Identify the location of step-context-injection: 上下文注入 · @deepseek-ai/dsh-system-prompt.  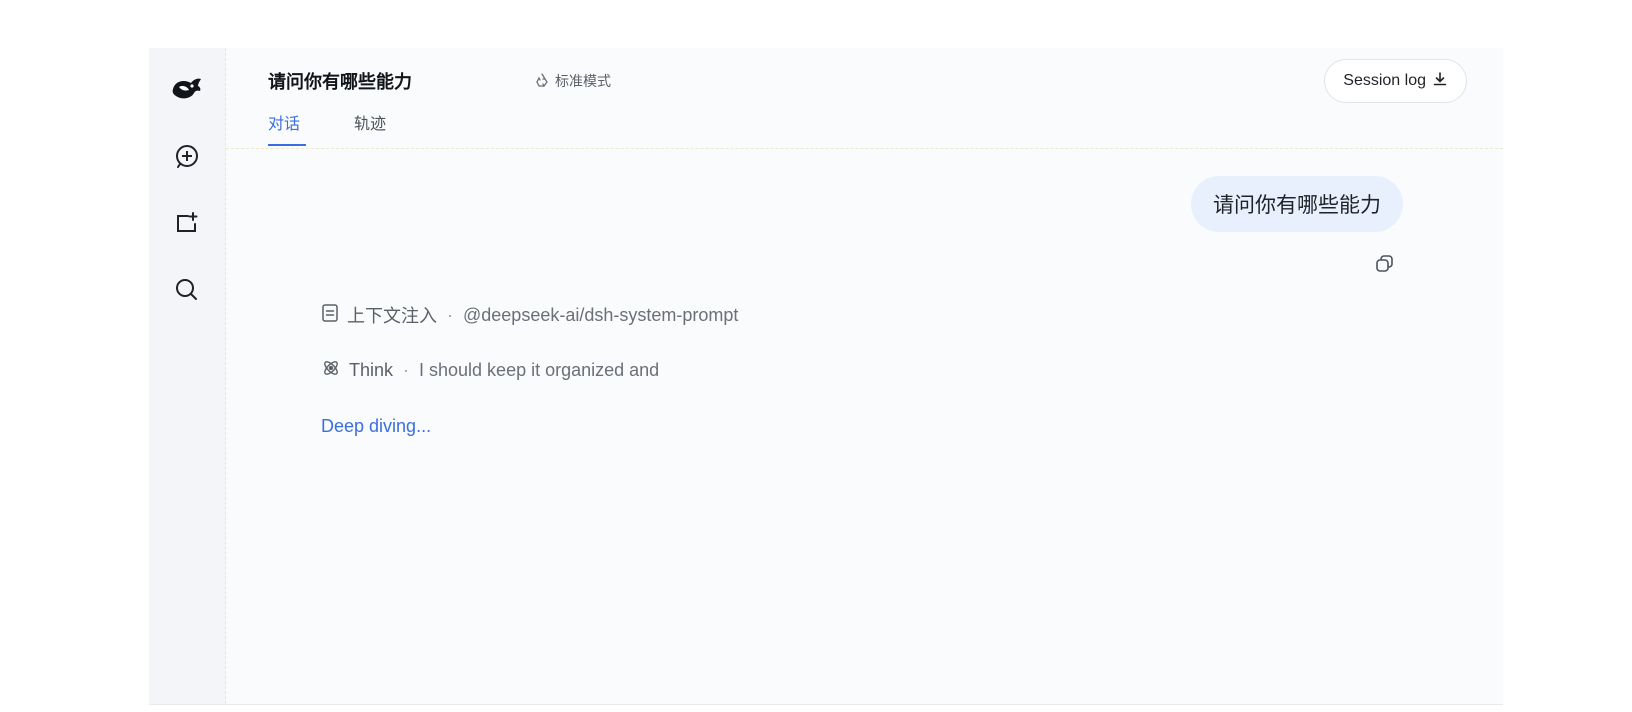
(529, 315).